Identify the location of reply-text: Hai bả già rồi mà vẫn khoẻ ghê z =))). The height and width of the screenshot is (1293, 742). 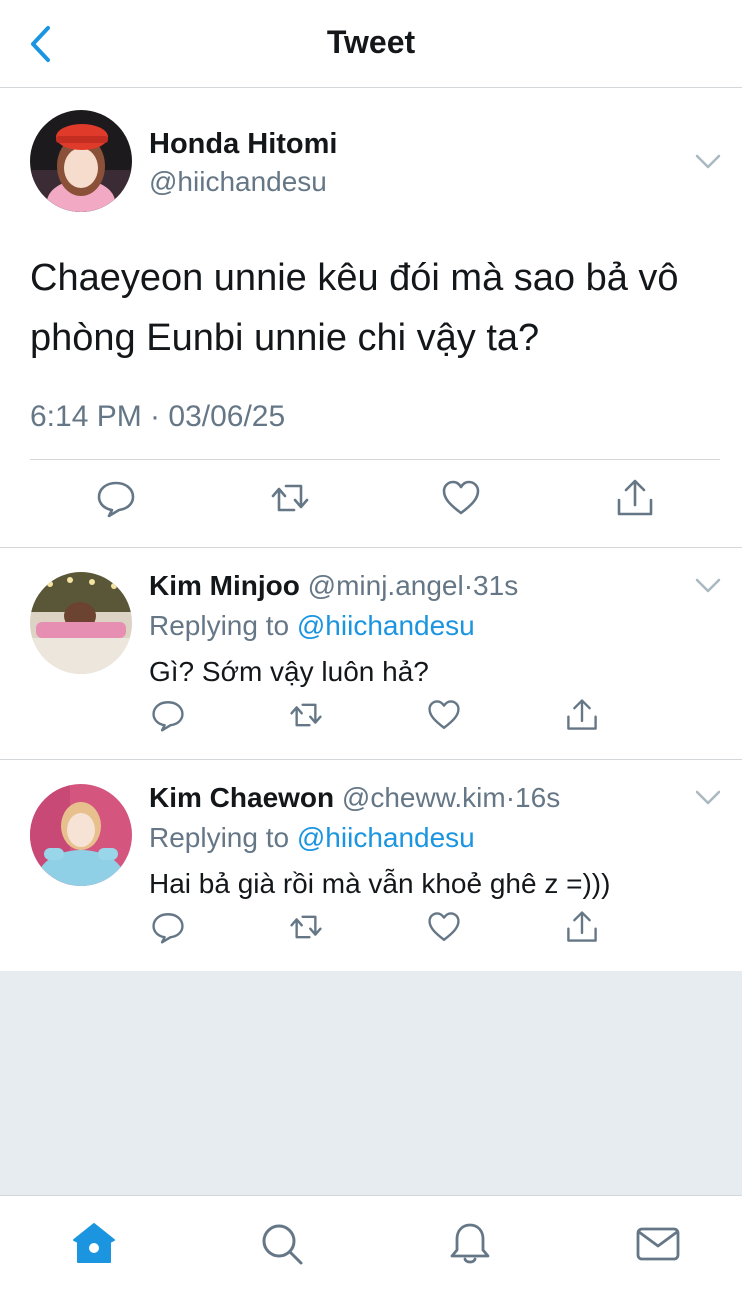
(380, 883).